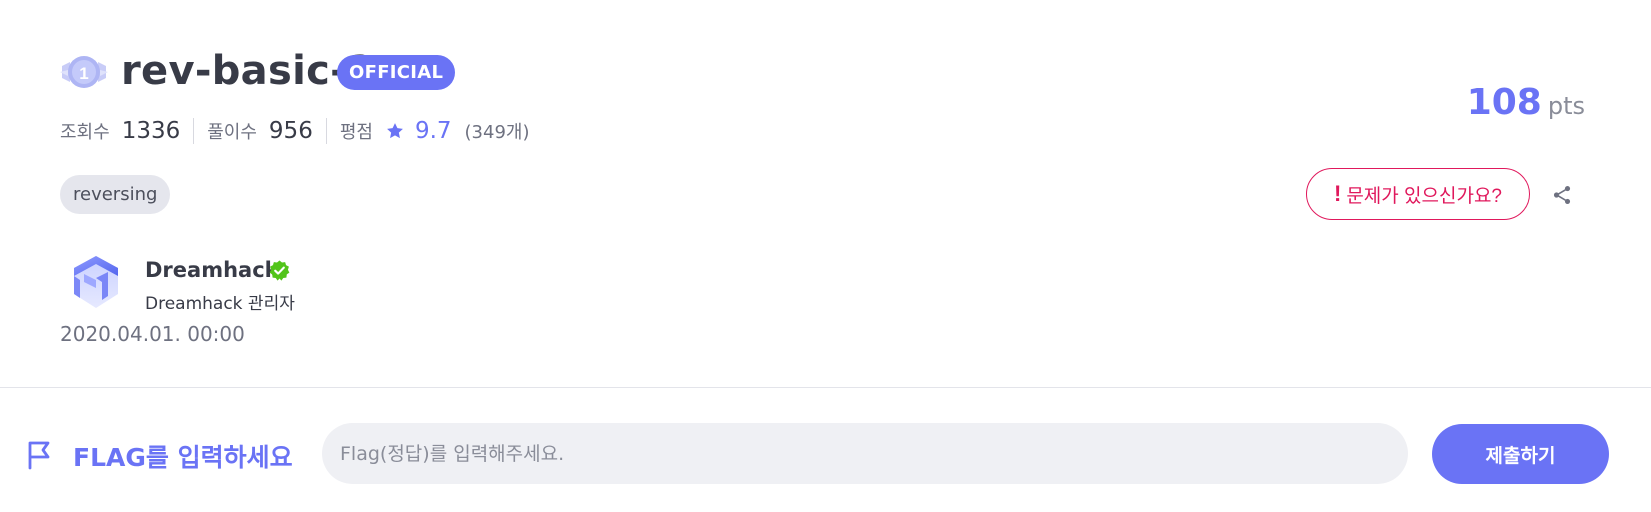 Image resolution: width=1651 pixels, height=512 pixels. Describe the element at coordinates (433, 131) in the screenshot. I see `rating-value: 9.7` at that location.